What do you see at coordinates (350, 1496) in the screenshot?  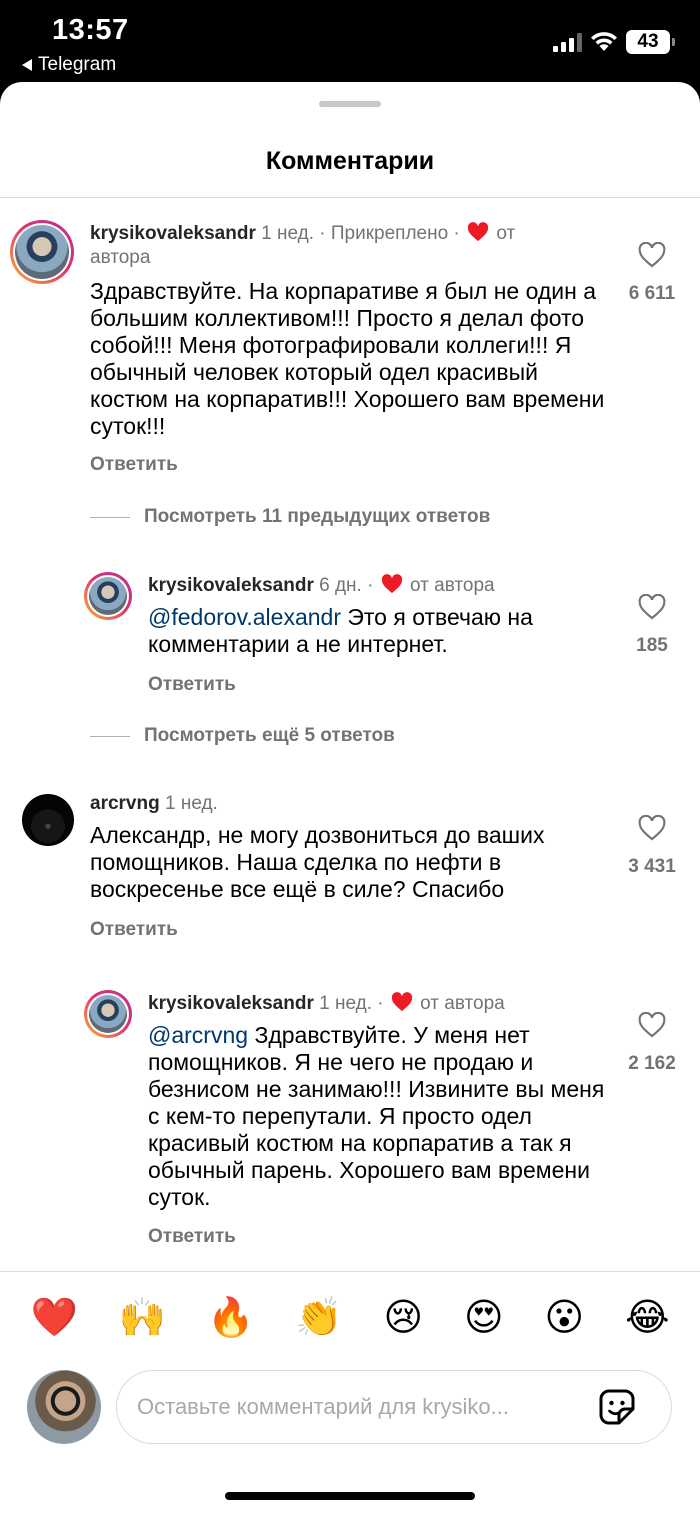 I see `home-indicator` at bounding box center [350, 1496].